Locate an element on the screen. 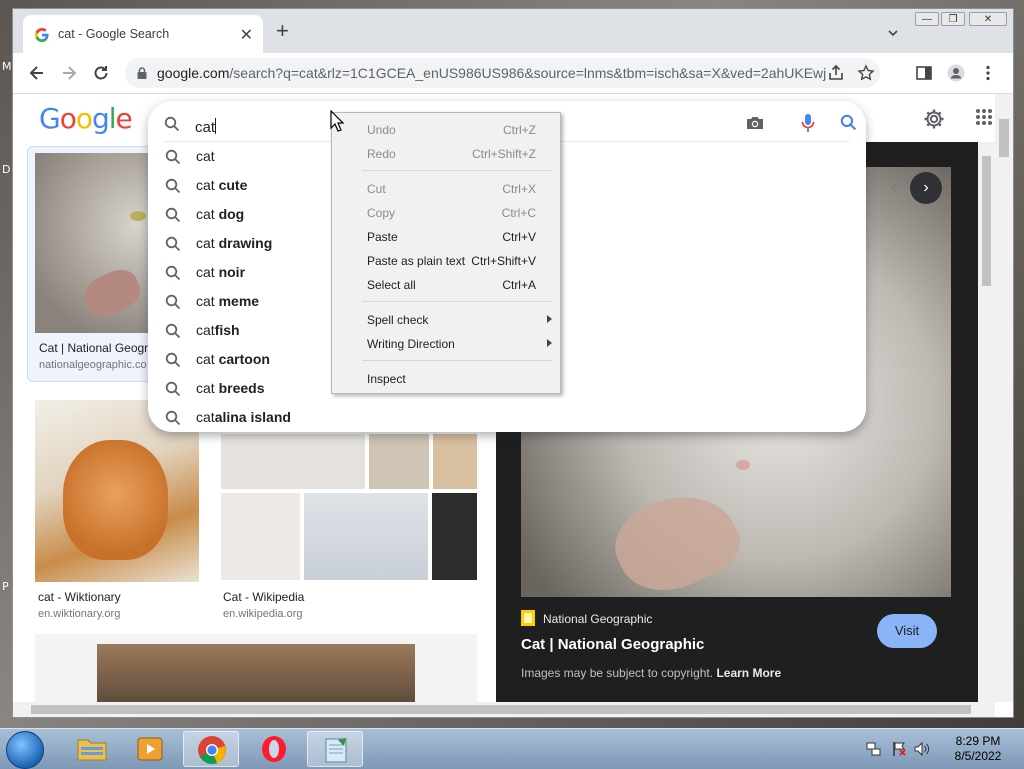  side-panel-icon is located at coordinates (924, 73).